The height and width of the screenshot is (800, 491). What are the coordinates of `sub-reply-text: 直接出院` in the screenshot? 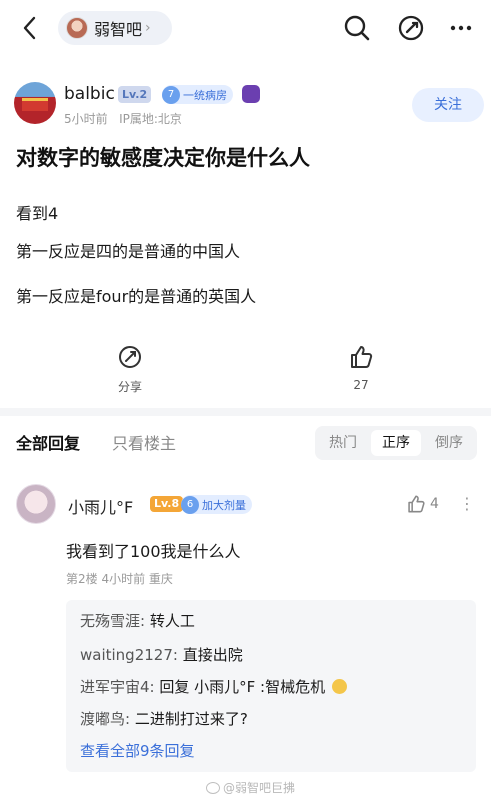 It's located at (212, 655).